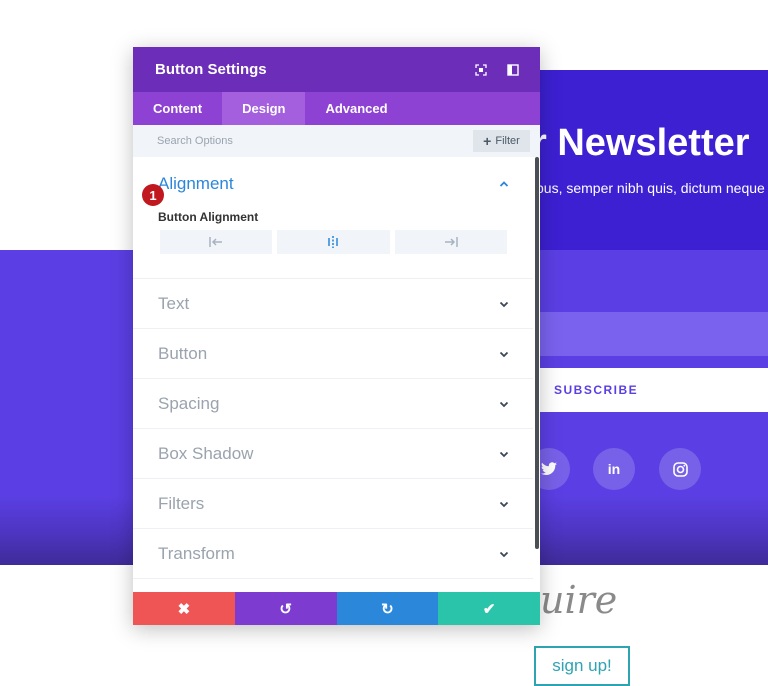 The width and height of the screenshot is (768, 686). Describe the element at coordinates (264, 108) in the screenshot. I see `tab-design: Design` at that location.